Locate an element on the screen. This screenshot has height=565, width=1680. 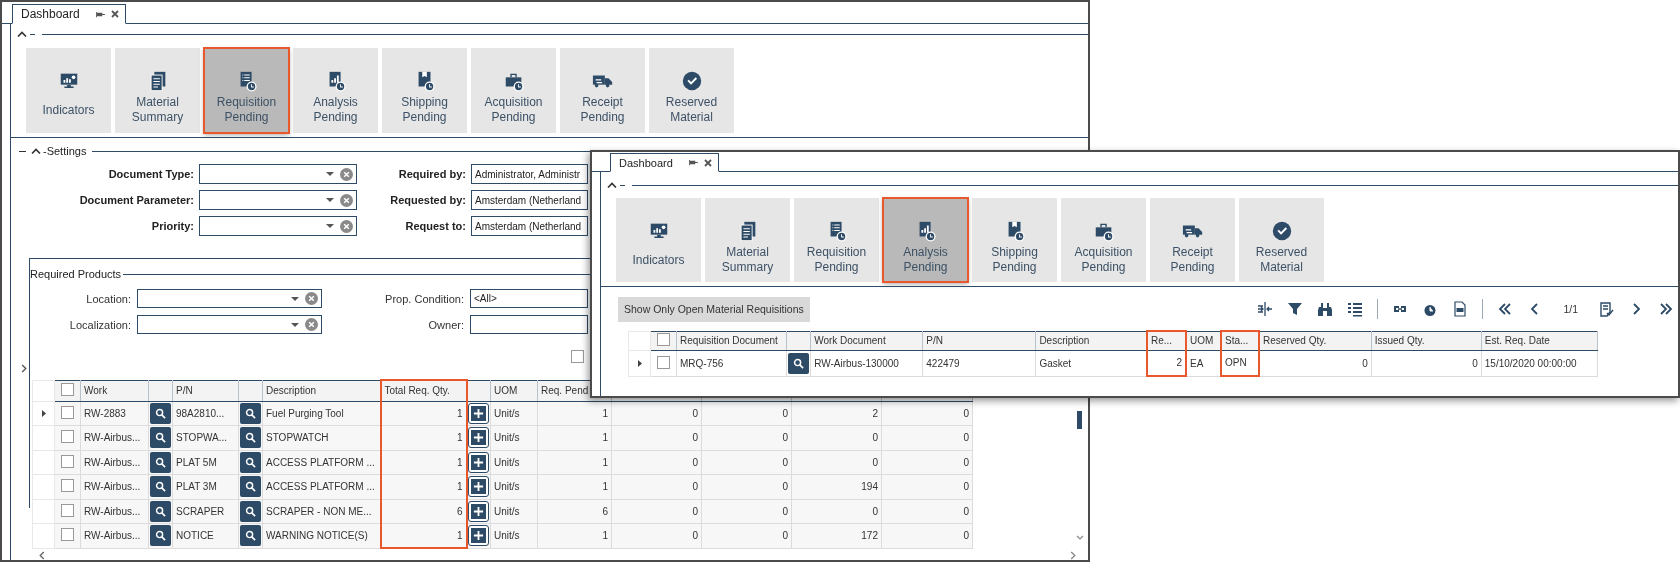
column-header: P/N is located at coordinates (979, 340).